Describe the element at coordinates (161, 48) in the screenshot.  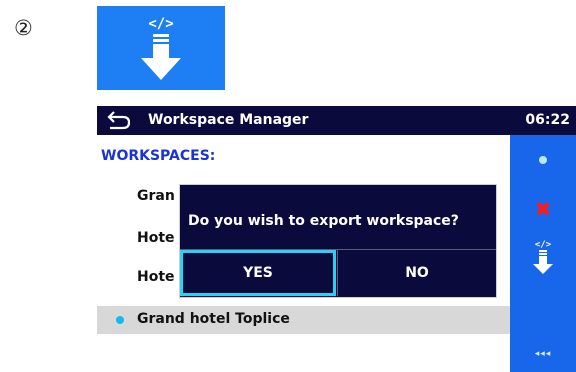
I see `export-workspace-icon: </>` at that location.